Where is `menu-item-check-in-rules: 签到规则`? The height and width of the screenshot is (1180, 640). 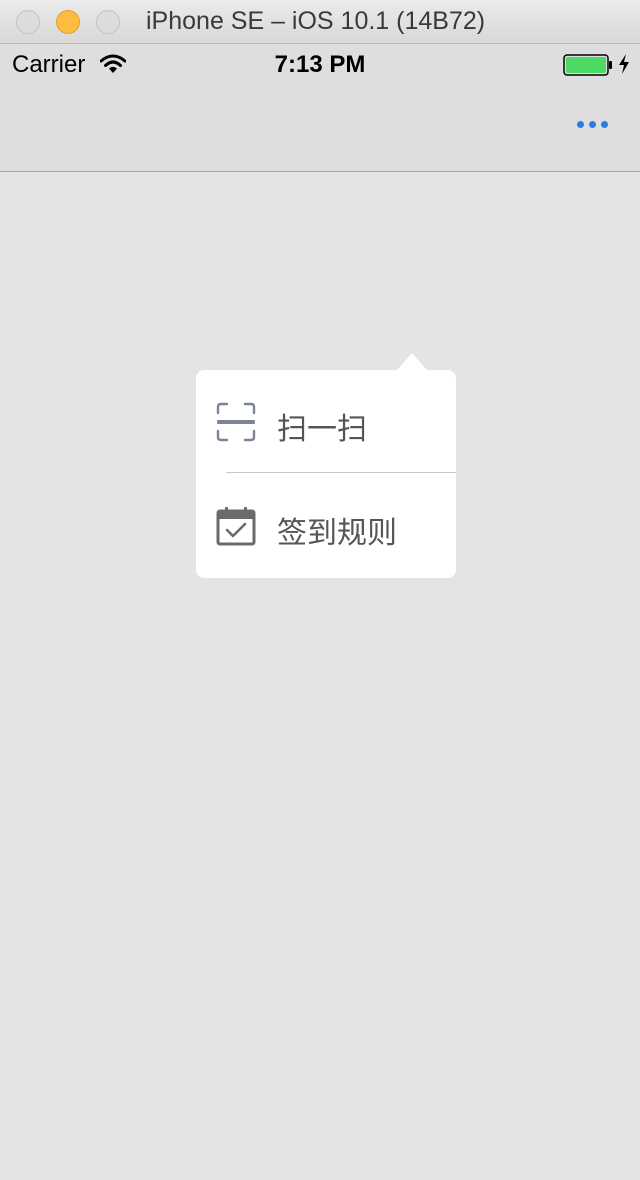 menu-item-check-in-rules: 签到规则 is located at coordinates (326, 525).